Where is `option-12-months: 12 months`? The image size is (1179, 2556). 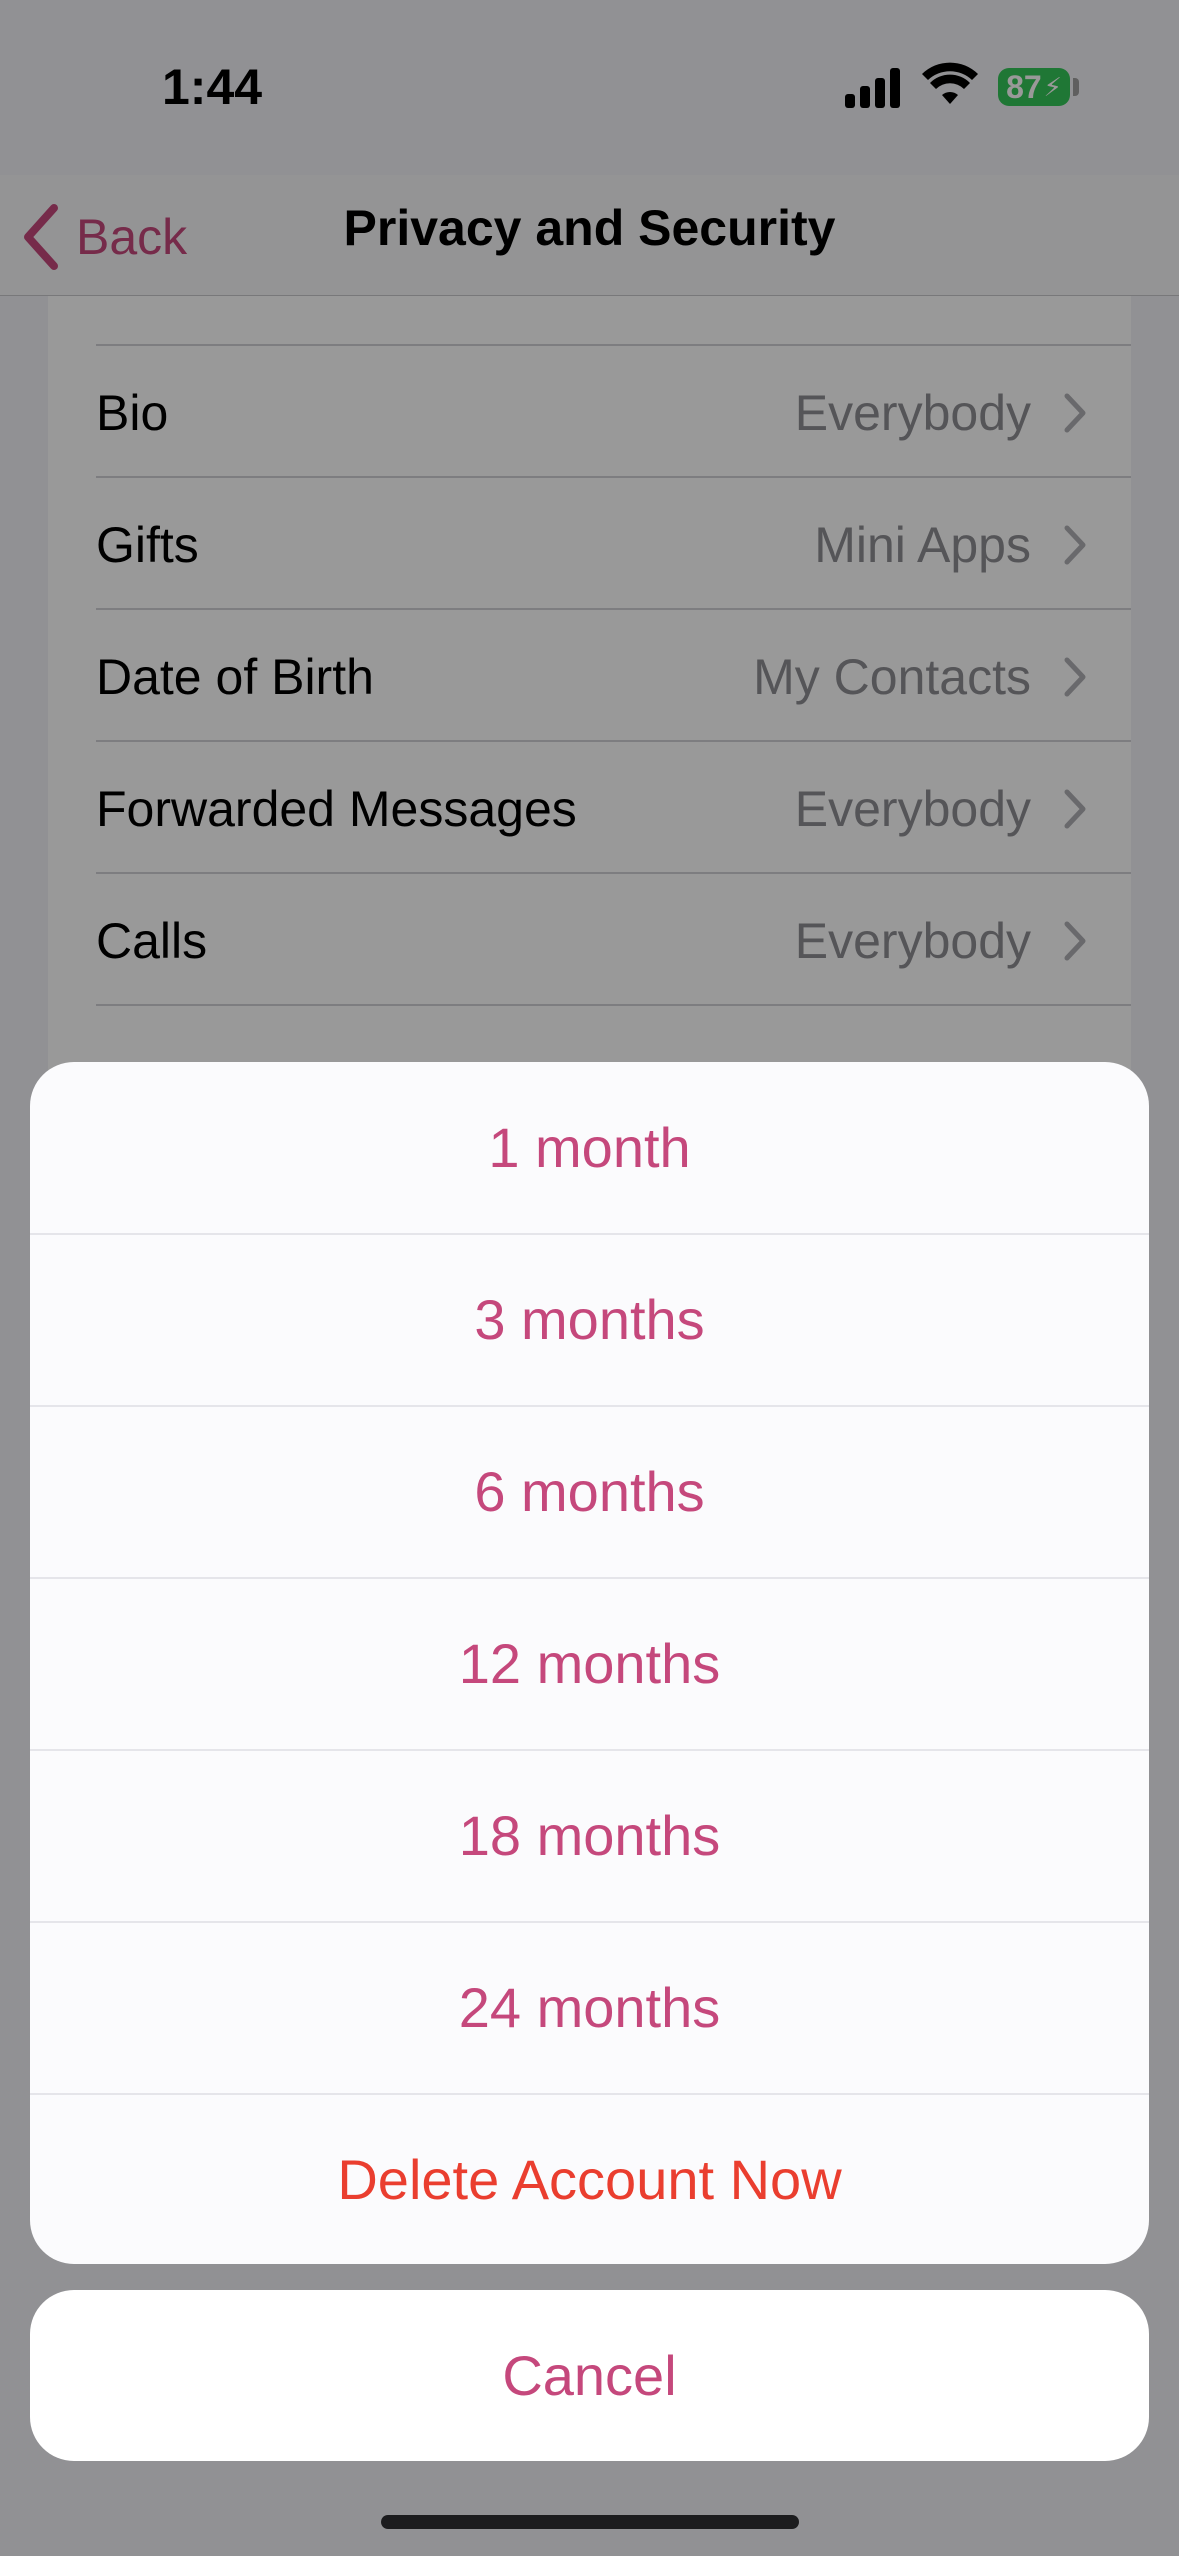 option-12-months: 12 months is located at coordinates (589, 1663).